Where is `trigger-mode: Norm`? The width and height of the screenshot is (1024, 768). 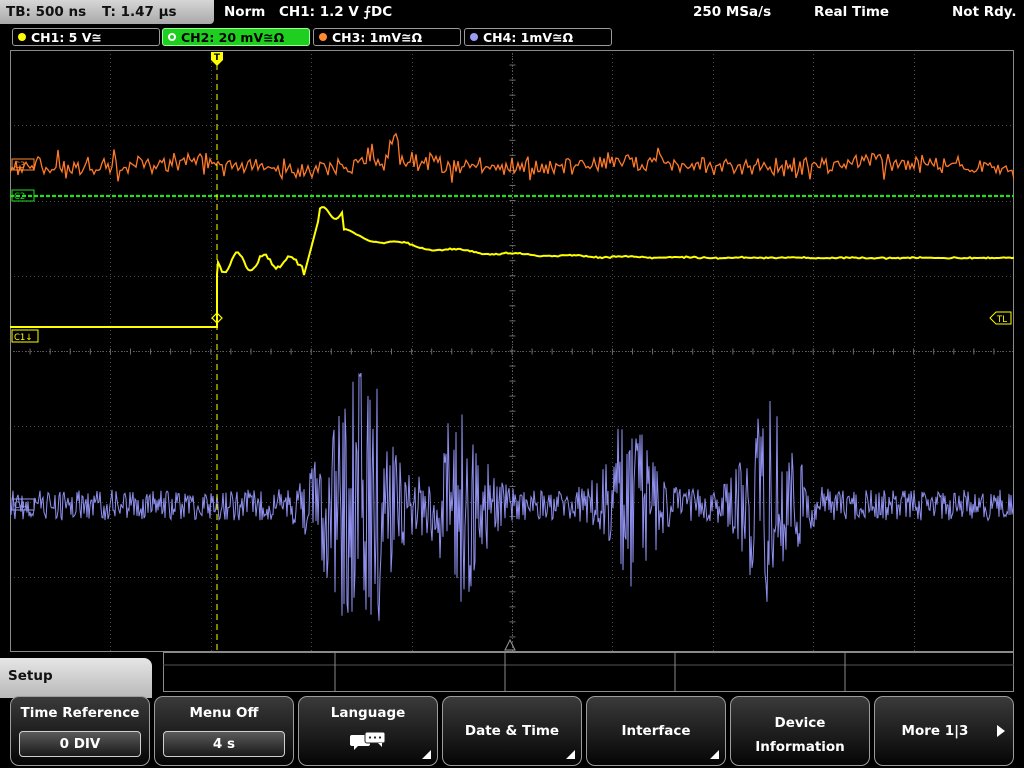 trigger-mode: Norm is located at coordinates (244, 12).